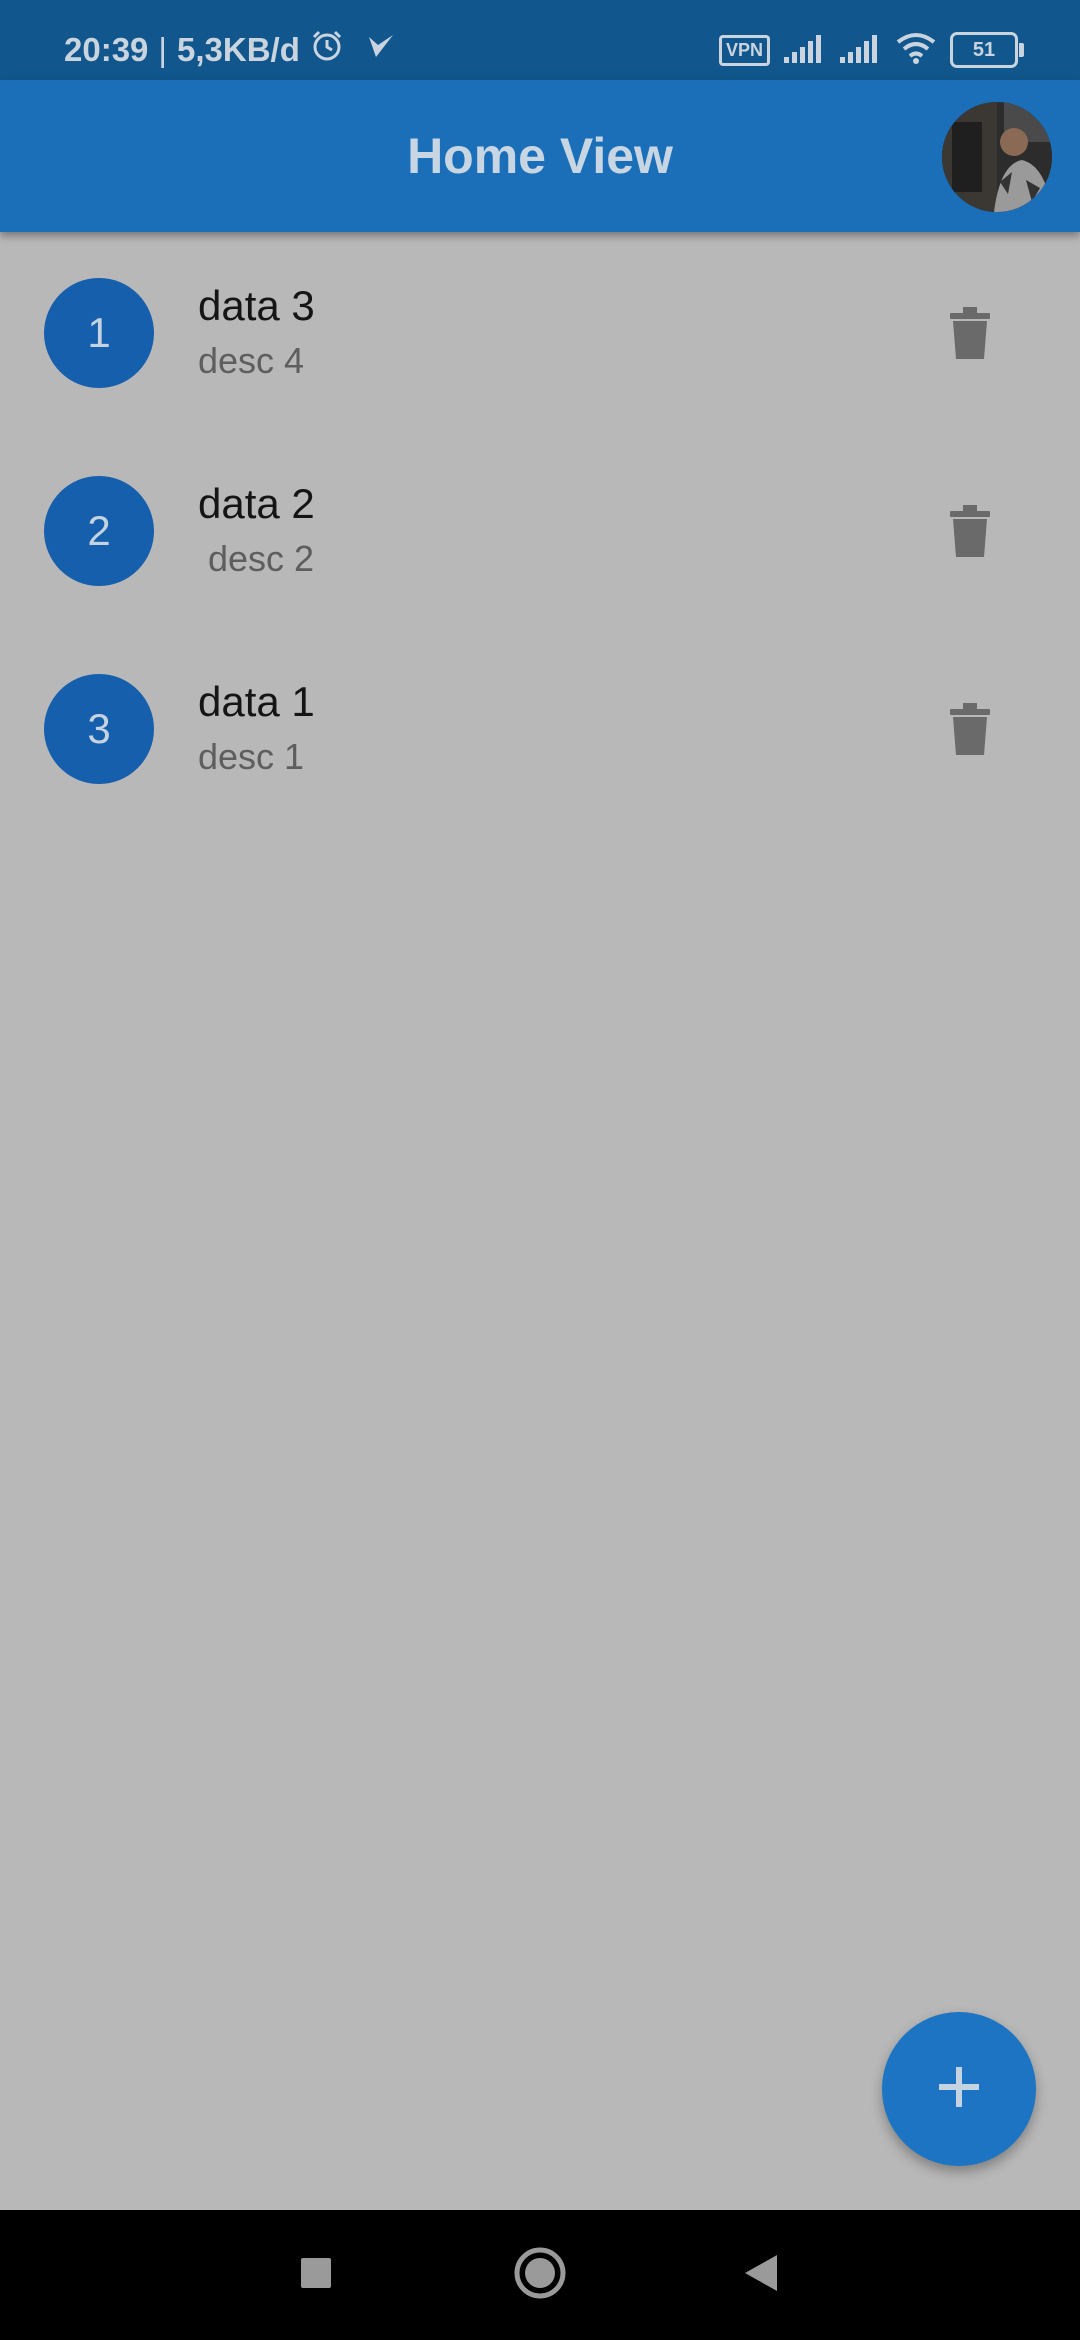 This screenshot has height=2340, width=1080. Describe the element at coordinates (251, 360) in the screenshot. I see `item-description: desc 4` at that location.